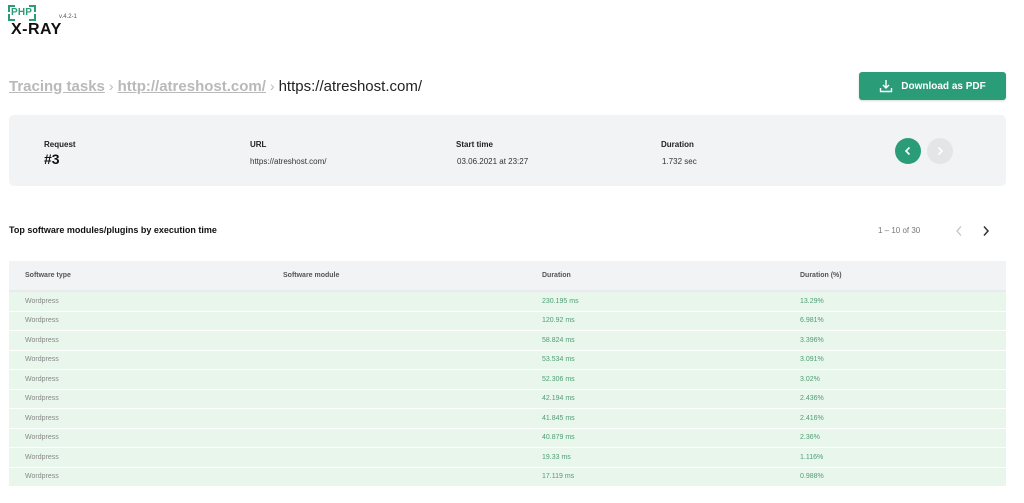 Image resolution: width=1024 pixels, height=503 pixels. Describe the element at coordinates (943, 86) in the screenshot. I see `download-pdf-label: Download as PDF` at that location.